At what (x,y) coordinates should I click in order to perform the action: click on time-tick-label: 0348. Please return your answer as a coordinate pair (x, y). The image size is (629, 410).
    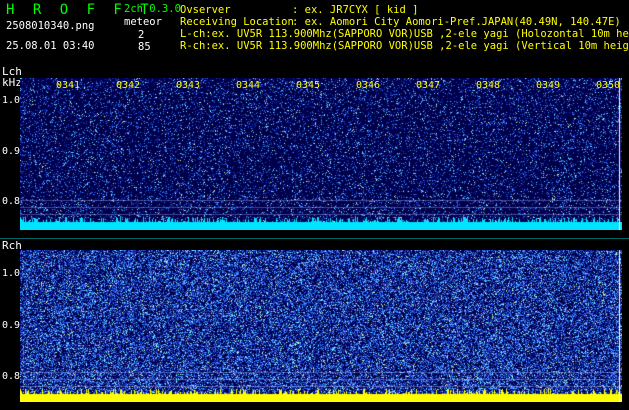
    Looking at the image, I should click on (488, 85).